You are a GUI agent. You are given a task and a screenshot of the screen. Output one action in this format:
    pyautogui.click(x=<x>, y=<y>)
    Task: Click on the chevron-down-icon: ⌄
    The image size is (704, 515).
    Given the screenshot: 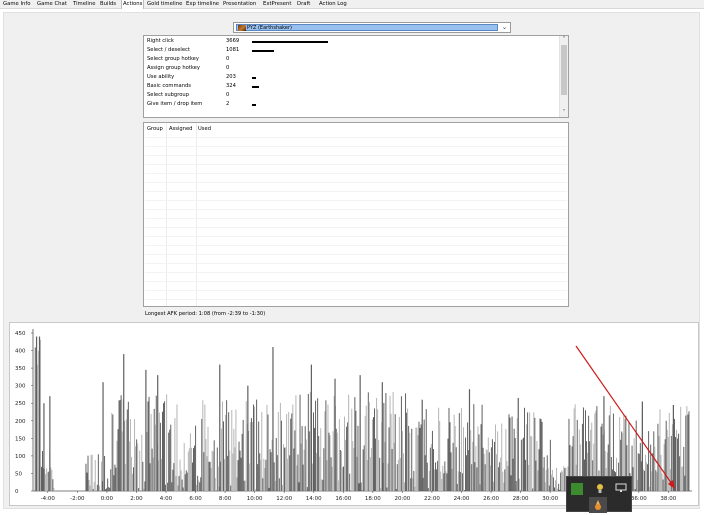 What is the action you would take?
    pyautogui.click(x=504, y=27)
    